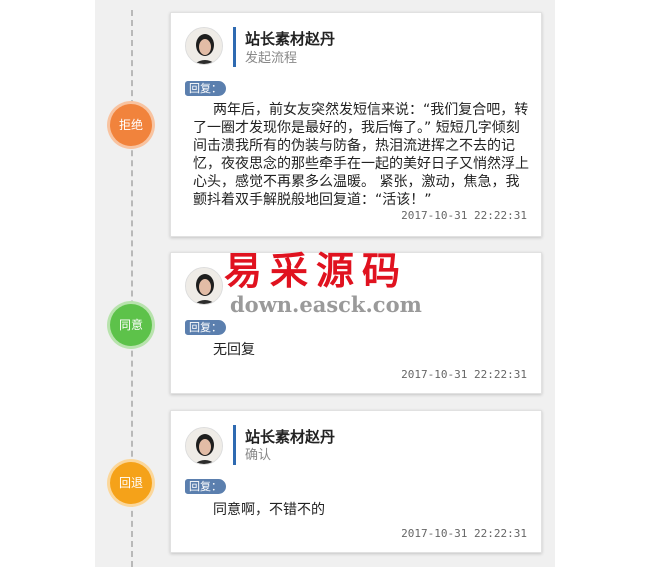  What do you see at coordinates (269, 510) in the screenshot?
I see `reply-text: 同意啊，不错不的` at bounding box center [269, 510].